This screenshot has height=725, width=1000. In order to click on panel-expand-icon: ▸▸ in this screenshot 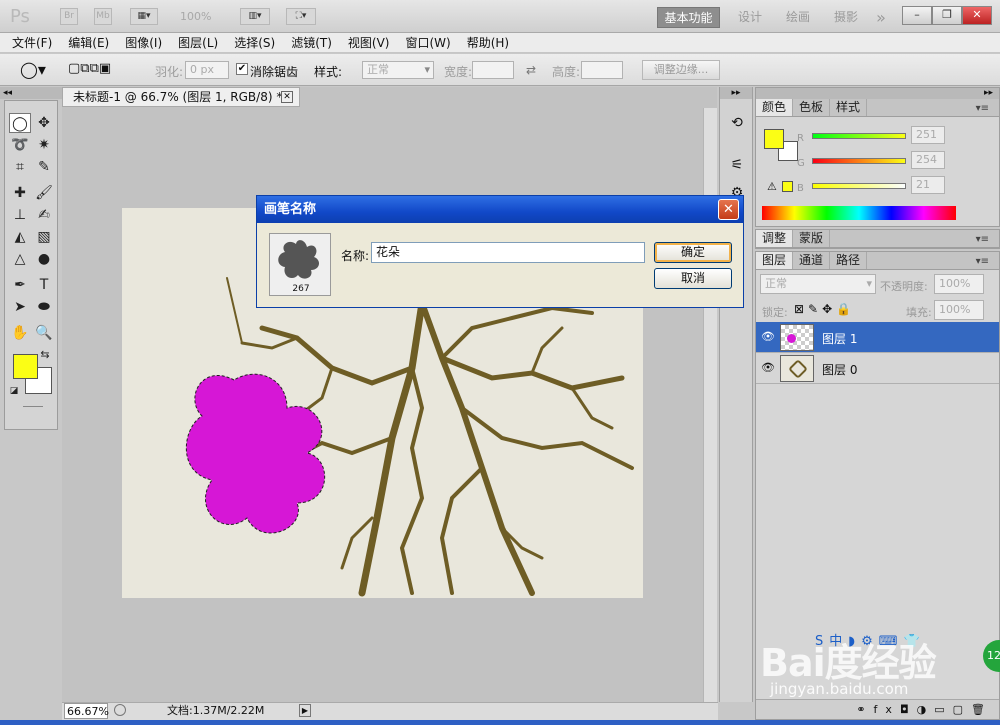, I will do `click(877, 93)`.